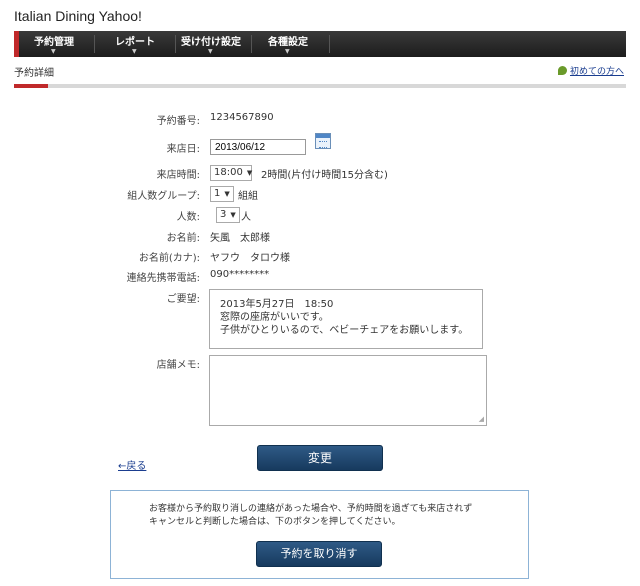 The height and width of the screenshot is (586, 640). What do you see at coordinates (320, 72) in the screenshot?
I see `subheader: 予約詳細 初めての方へ` at bounding box center [320, 72].